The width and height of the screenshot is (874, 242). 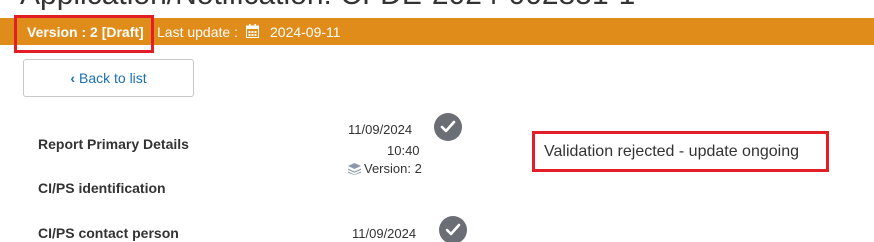 I want to click on layers-icon, so click(x=354, y=168).